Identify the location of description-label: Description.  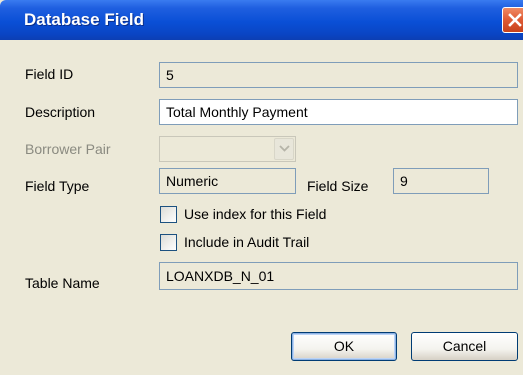
(60, 112).